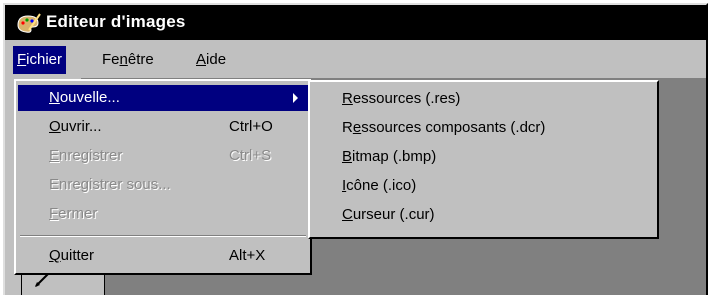 The width and height of the screenshot is (711, 295). Describe the element at coordinates (355, 59) in the screenshot. I see `menu-bar: Fichier Fenêtre Aide` at that location.